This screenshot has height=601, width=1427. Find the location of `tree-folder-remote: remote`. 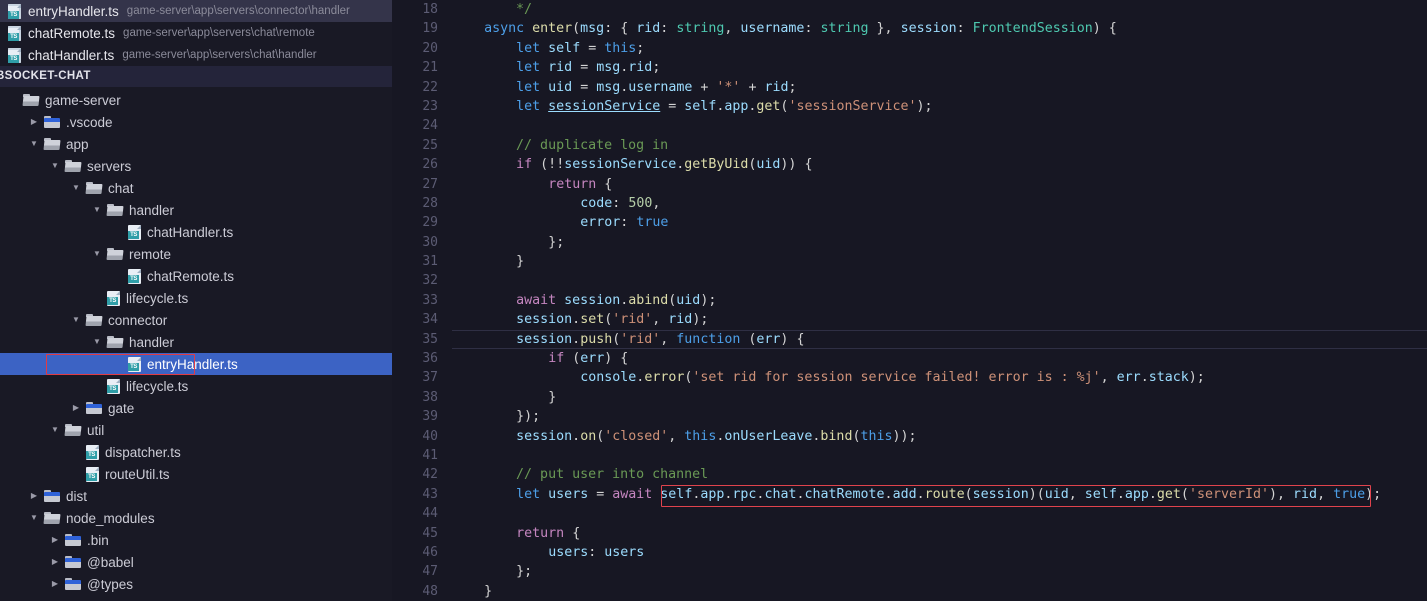

tree-folder-remote: remote is located at coordinates (196, 254).